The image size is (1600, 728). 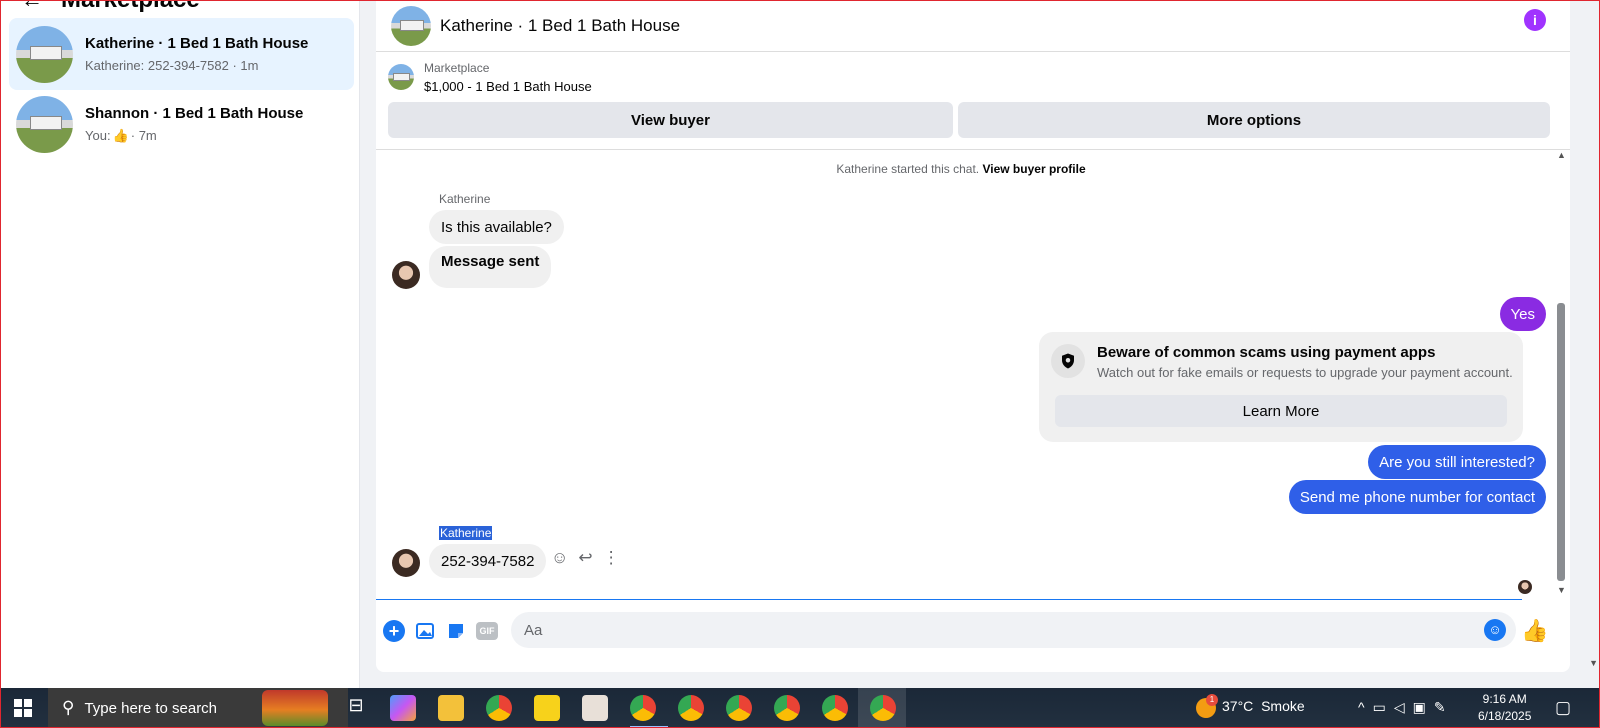 I want to click on incoming-message: Is this available?, so click(x=496, y=227).